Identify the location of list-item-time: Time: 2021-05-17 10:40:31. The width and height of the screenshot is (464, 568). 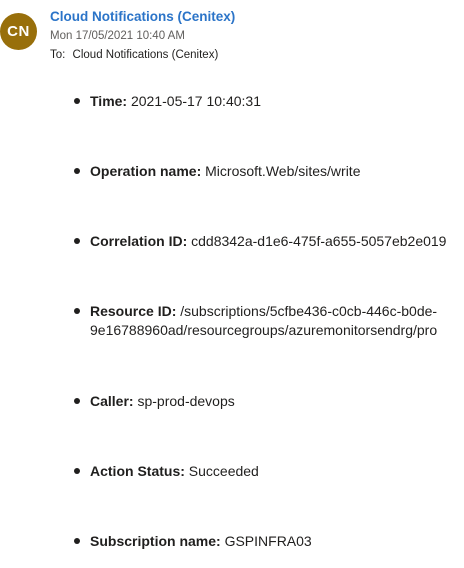
(269, 101).